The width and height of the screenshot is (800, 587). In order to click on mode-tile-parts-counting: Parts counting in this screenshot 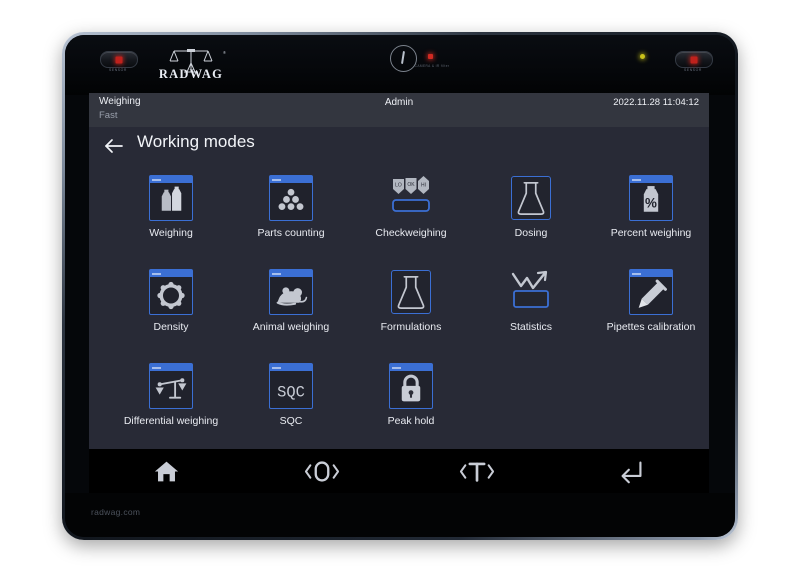, I will do `click(291, 220)`.